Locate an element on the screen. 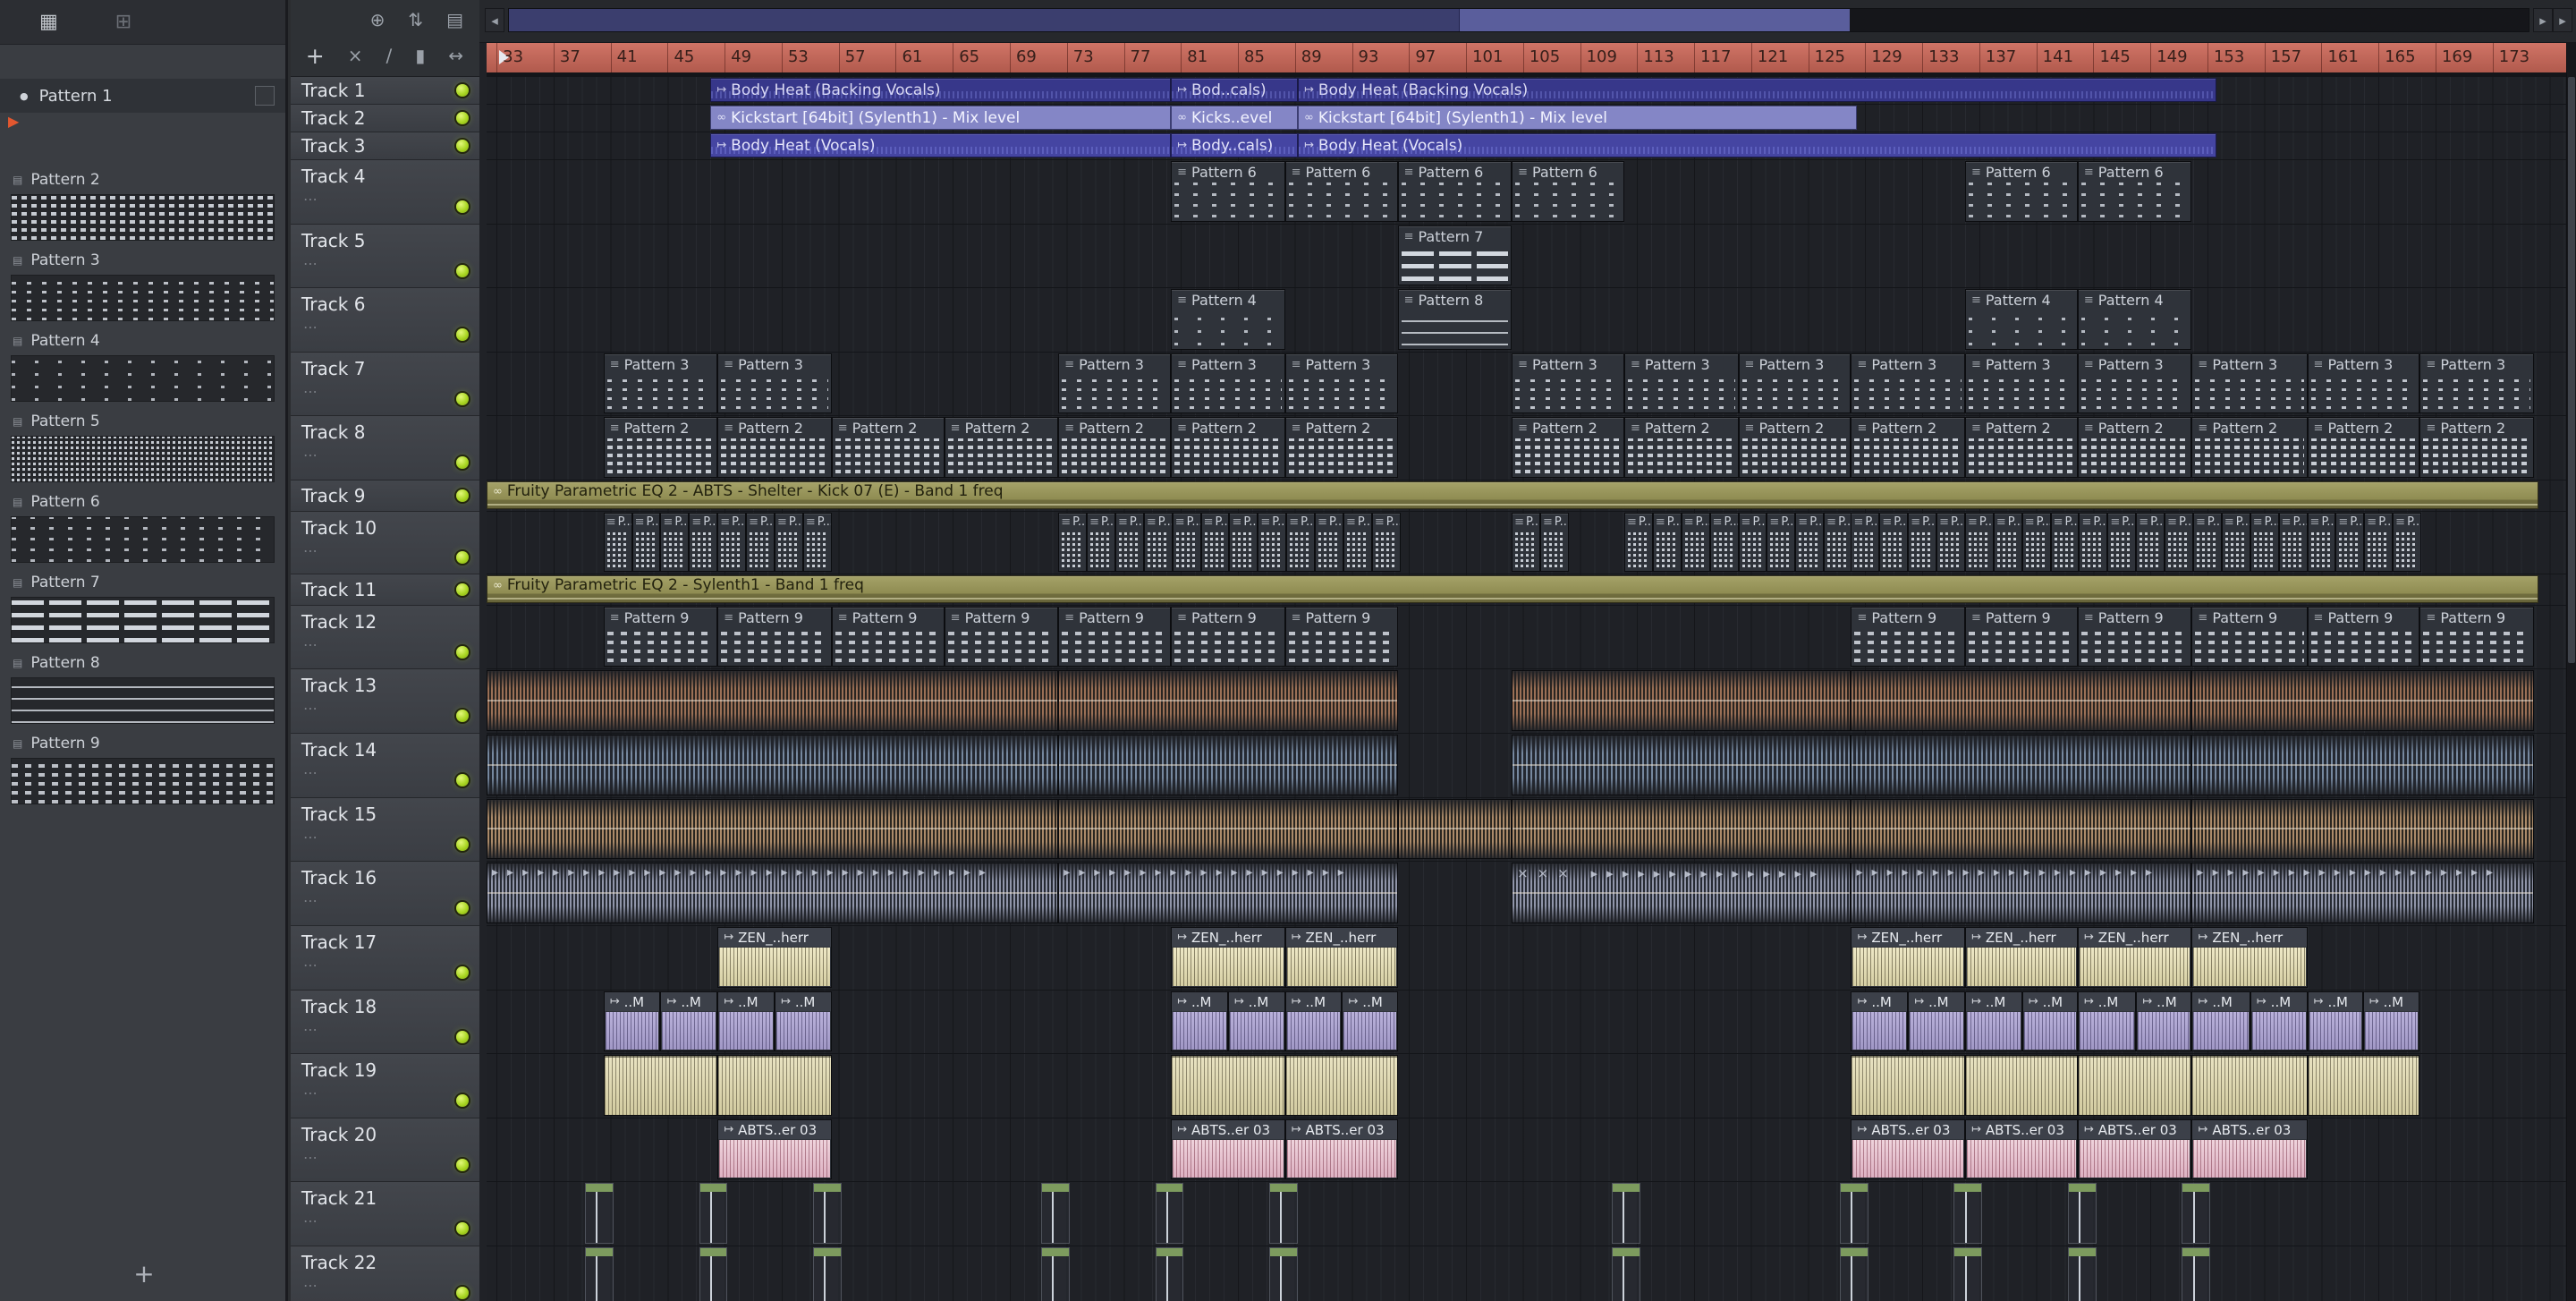  track-header: Track 22 ⋯ is located at coordinates (385, 1273).